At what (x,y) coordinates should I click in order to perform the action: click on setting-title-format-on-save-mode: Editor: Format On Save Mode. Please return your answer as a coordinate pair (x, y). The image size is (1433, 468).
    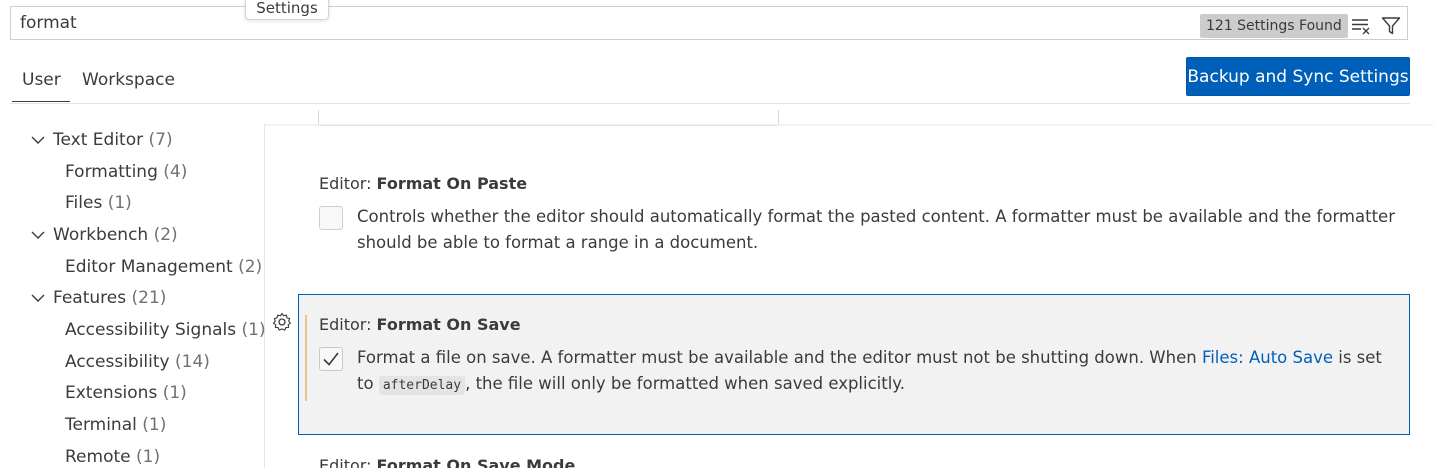
    Looking at the image, I should click on (447, 462).